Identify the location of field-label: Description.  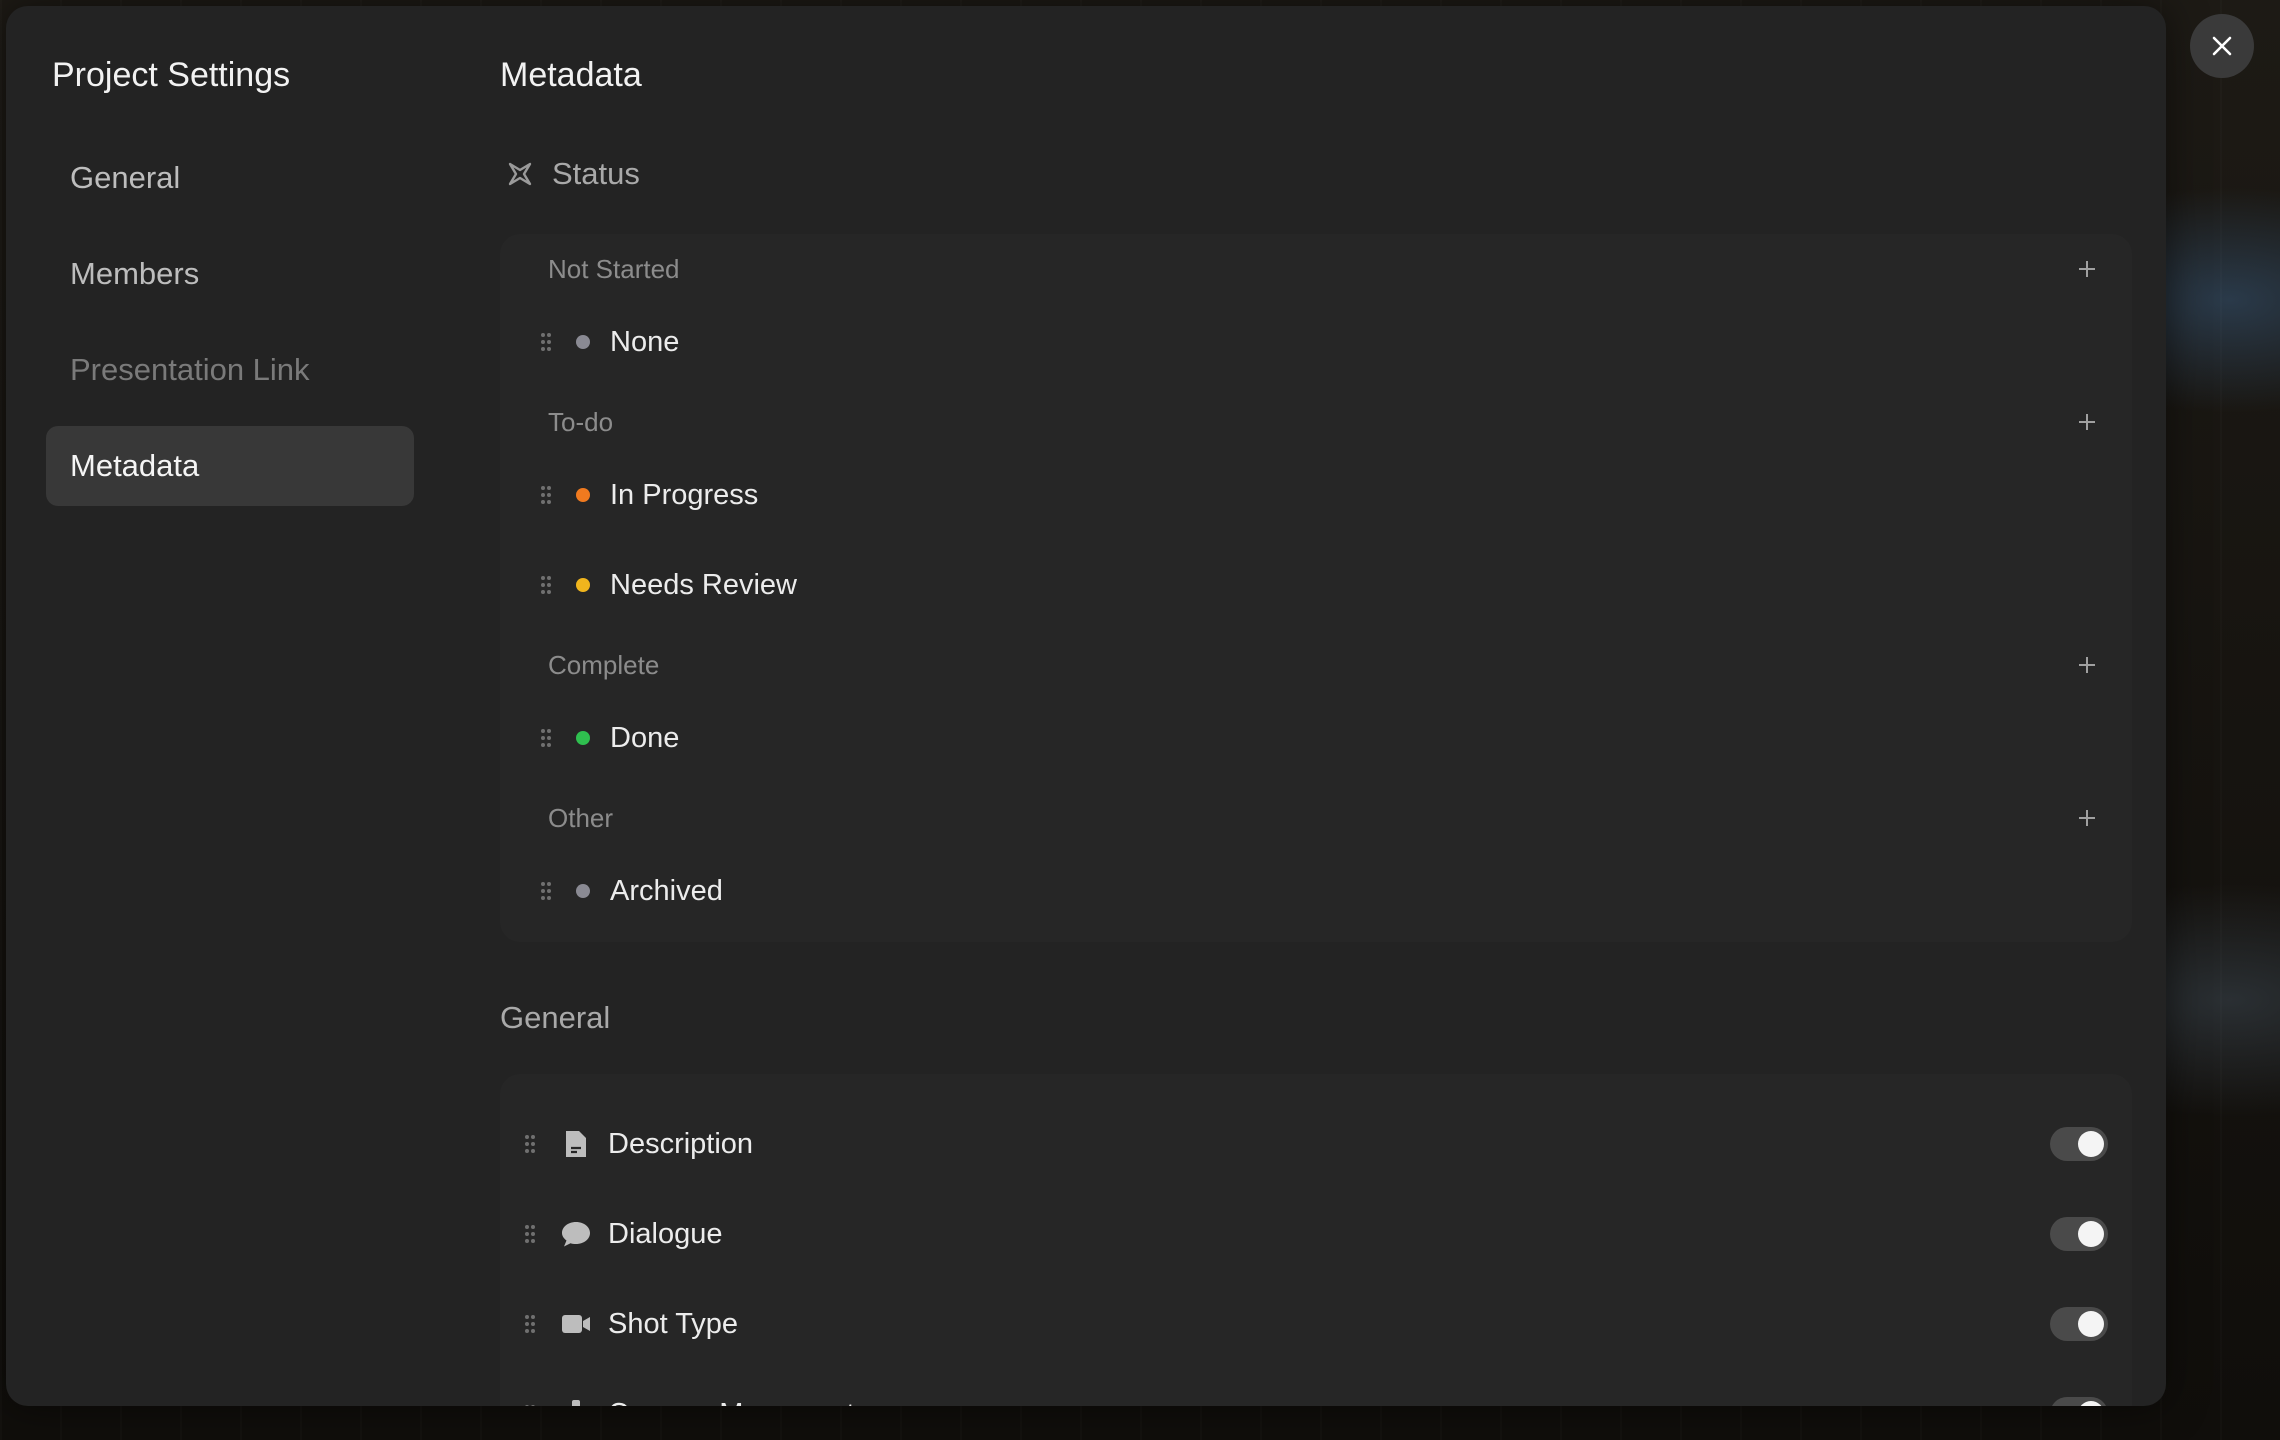
(681, 1143).